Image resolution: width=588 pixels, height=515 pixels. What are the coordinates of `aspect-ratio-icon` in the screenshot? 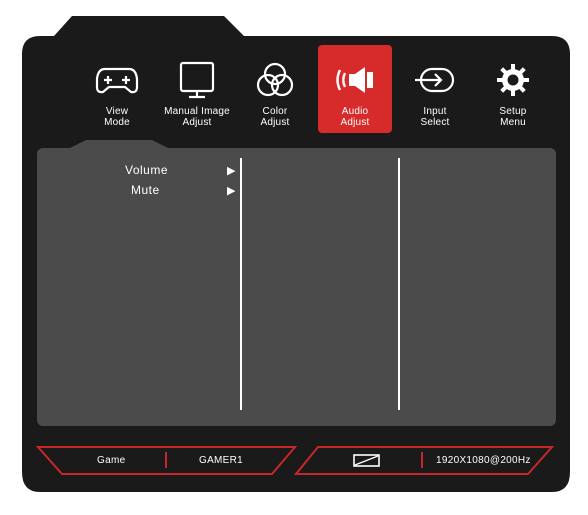 It's located at (366, 460).